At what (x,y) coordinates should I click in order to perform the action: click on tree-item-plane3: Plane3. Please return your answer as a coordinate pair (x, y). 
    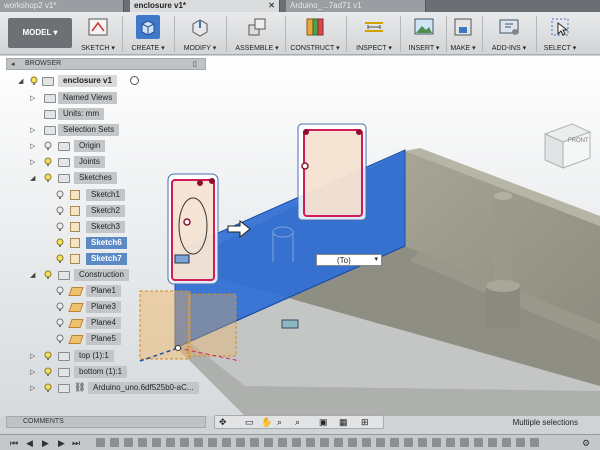
    Looking at the image, I should click on (131, 307).